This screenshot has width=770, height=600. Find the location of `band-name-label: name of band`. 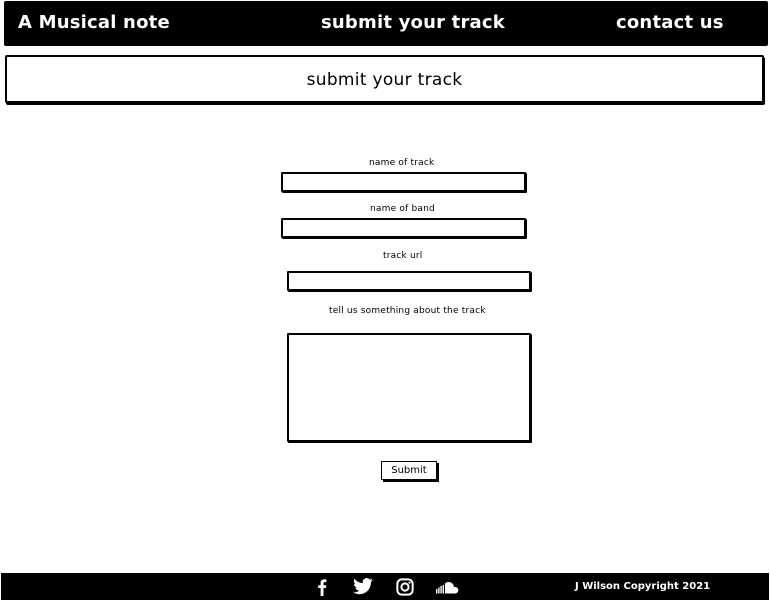

band-name-label: name of band is located at coordinates (402, 209).